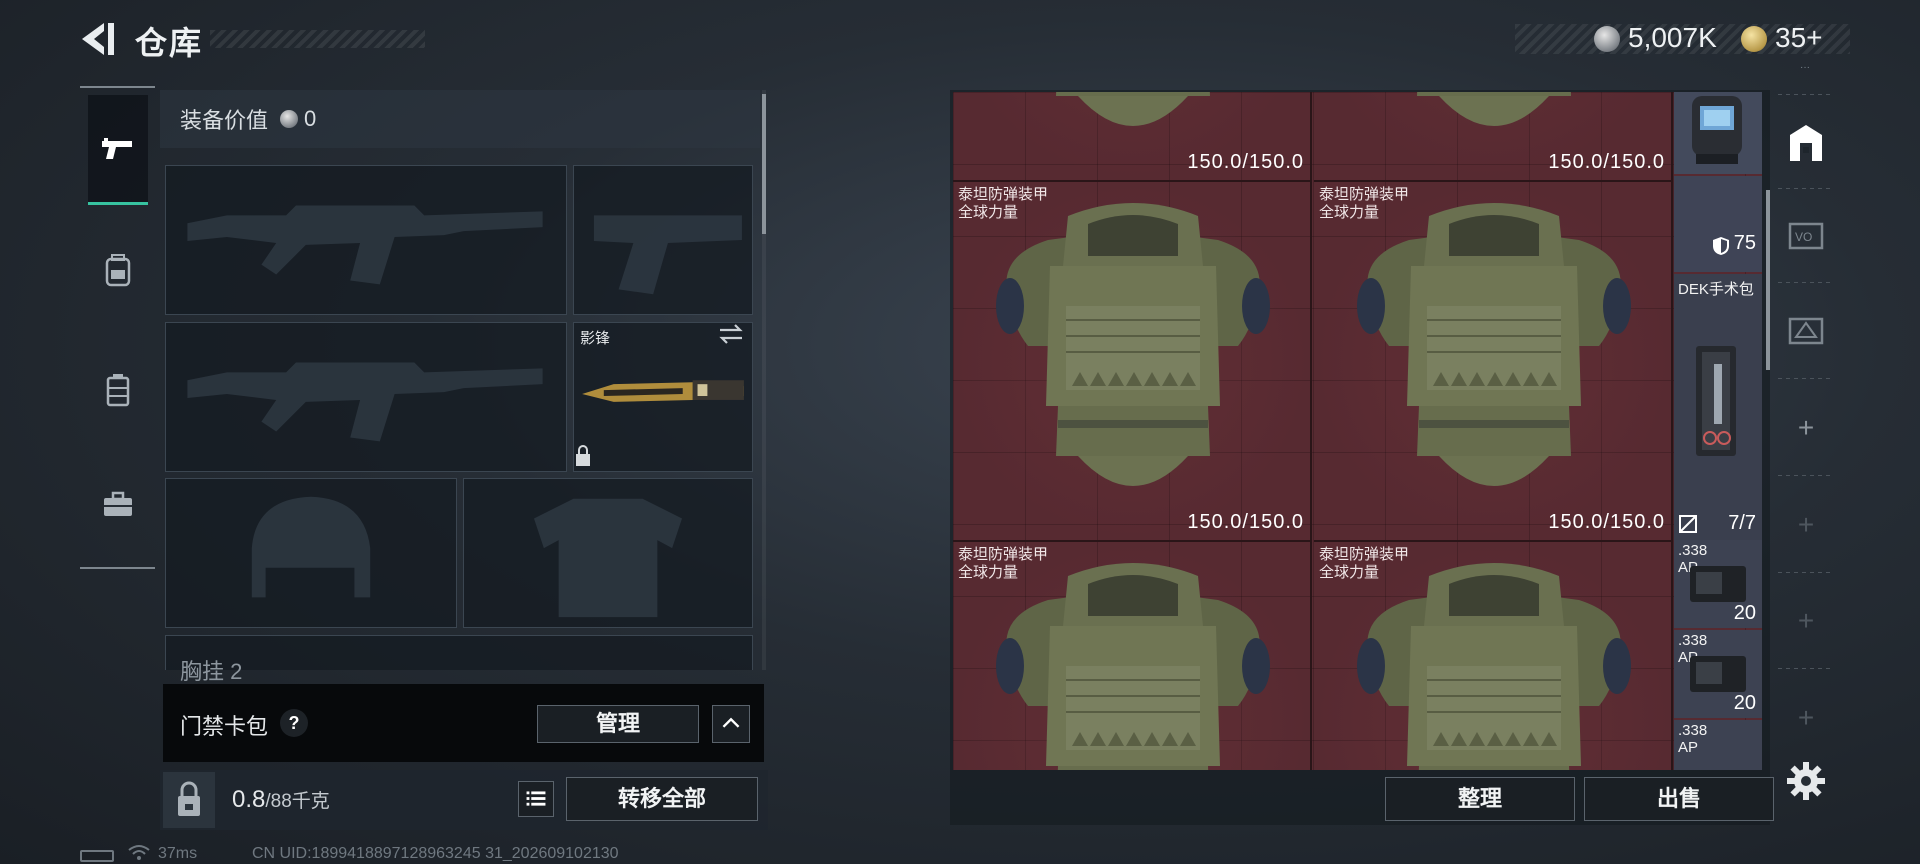 The image size is (1920, 864). I want to click on list-view-button, so click(536, 799).